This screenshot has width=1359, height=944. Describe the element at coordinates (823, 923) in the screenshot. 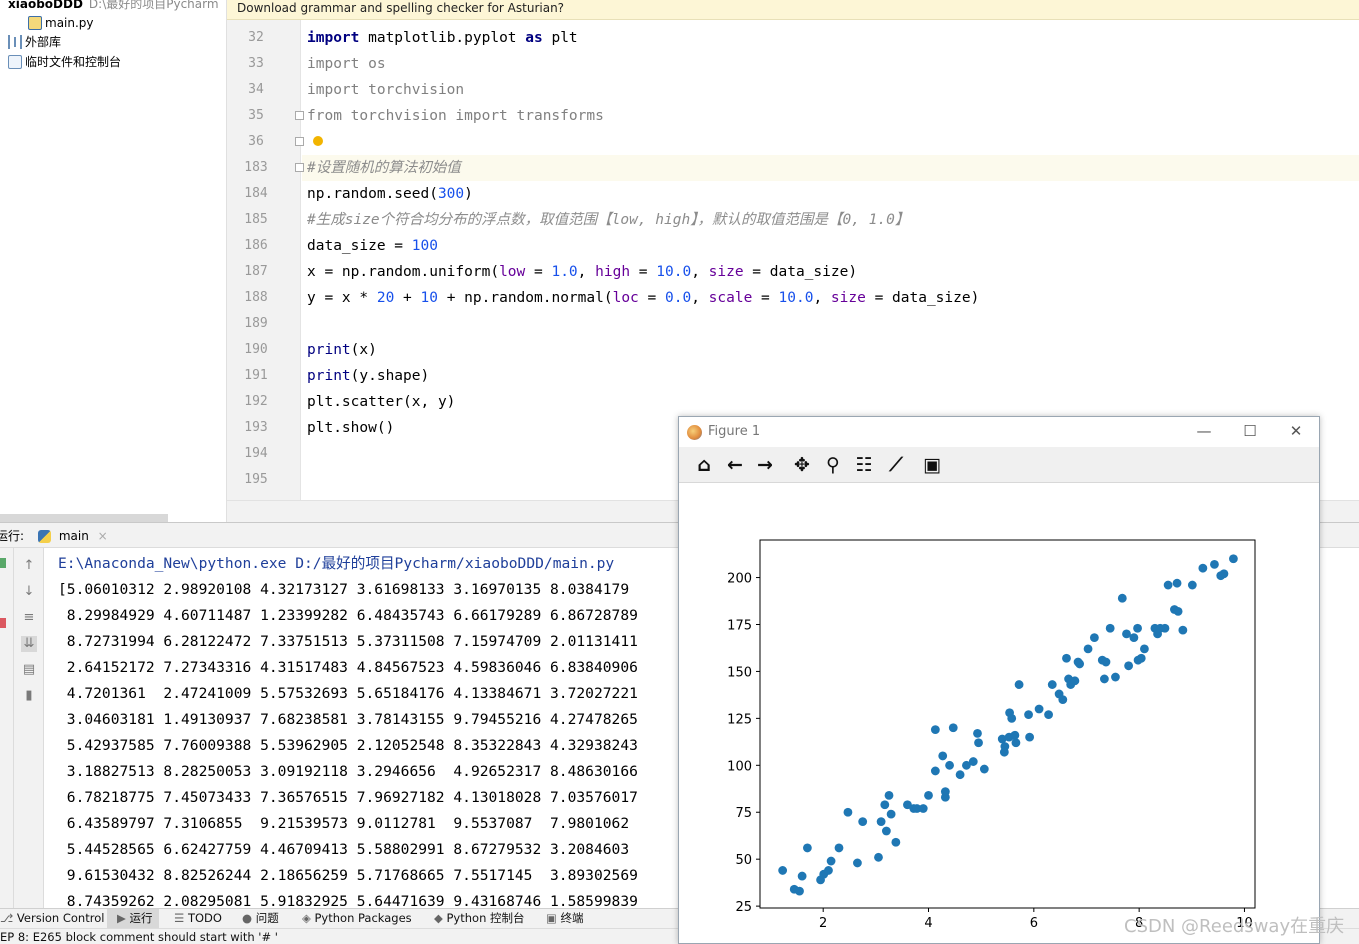

I see `x-tick-label: 2` at that location.